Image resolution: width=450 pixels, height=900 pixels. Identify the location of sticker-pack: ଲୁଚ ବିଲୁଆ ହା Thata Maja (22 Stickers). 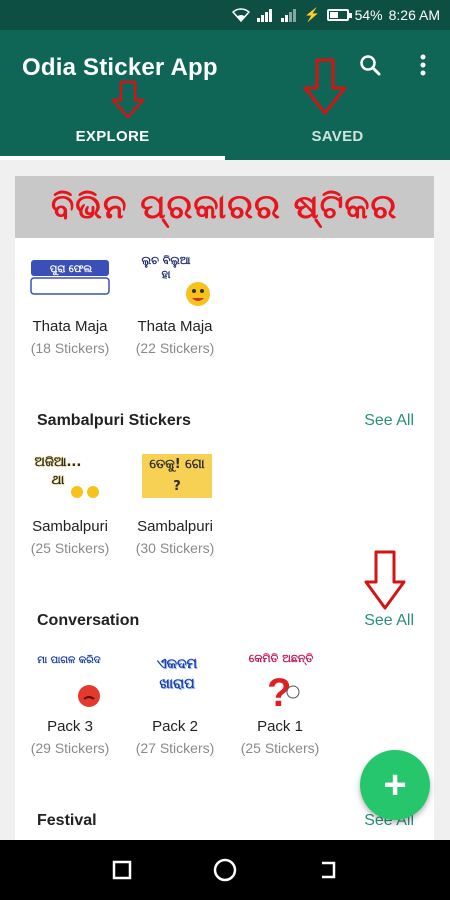
(175, 302).